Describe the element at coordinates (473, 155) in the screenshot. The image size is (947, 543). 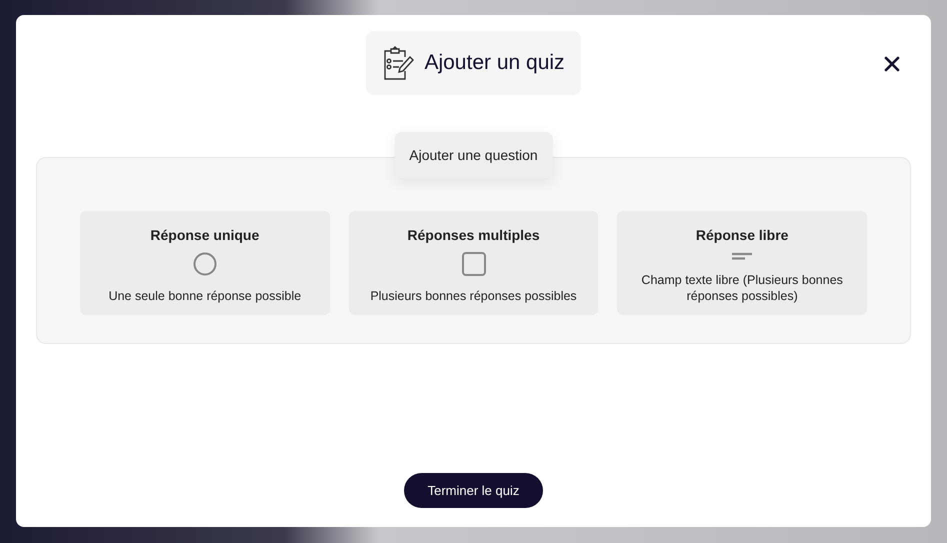
I see `section-label: Ajouter une question` at that location.